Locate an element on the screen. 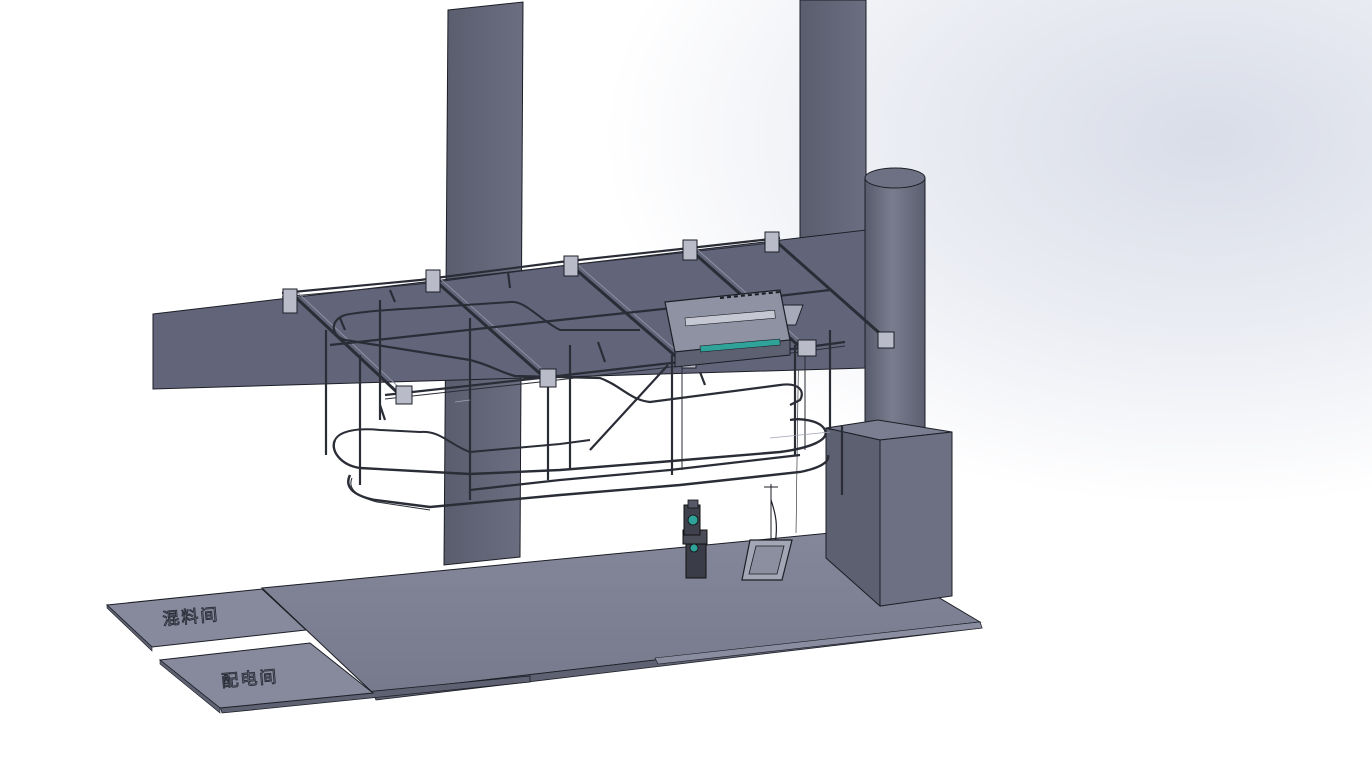  carriage-box is located at coordinates (727, 328).